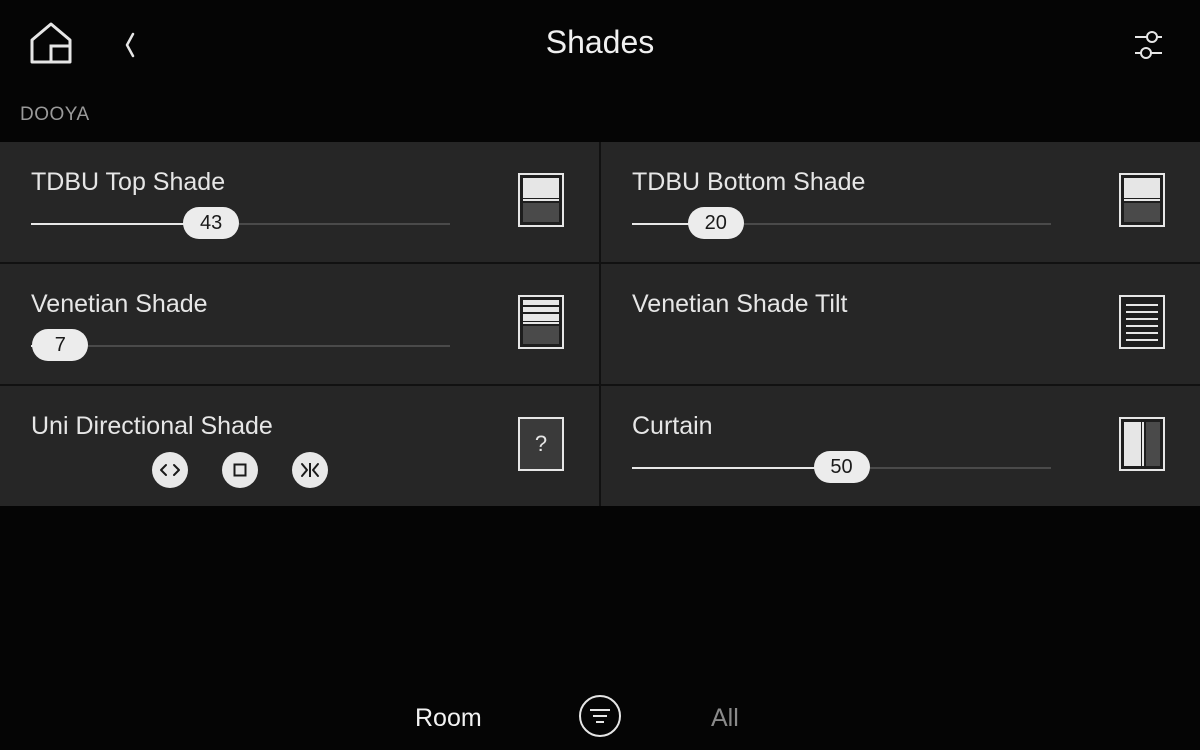 This screenshot has height=750, width=1200. I want to click on tdbu-bottom-slider: 20, so click(841, 223).